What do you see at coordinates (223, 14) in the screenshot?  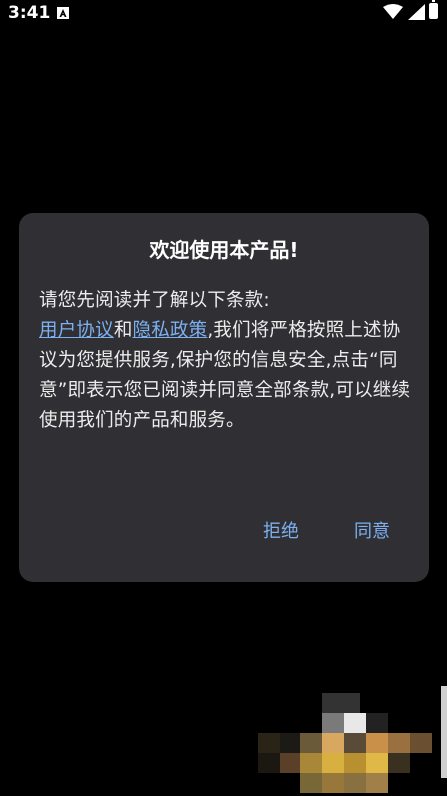 I see `status-bar: 3:41` at bounding box center [223, 14].